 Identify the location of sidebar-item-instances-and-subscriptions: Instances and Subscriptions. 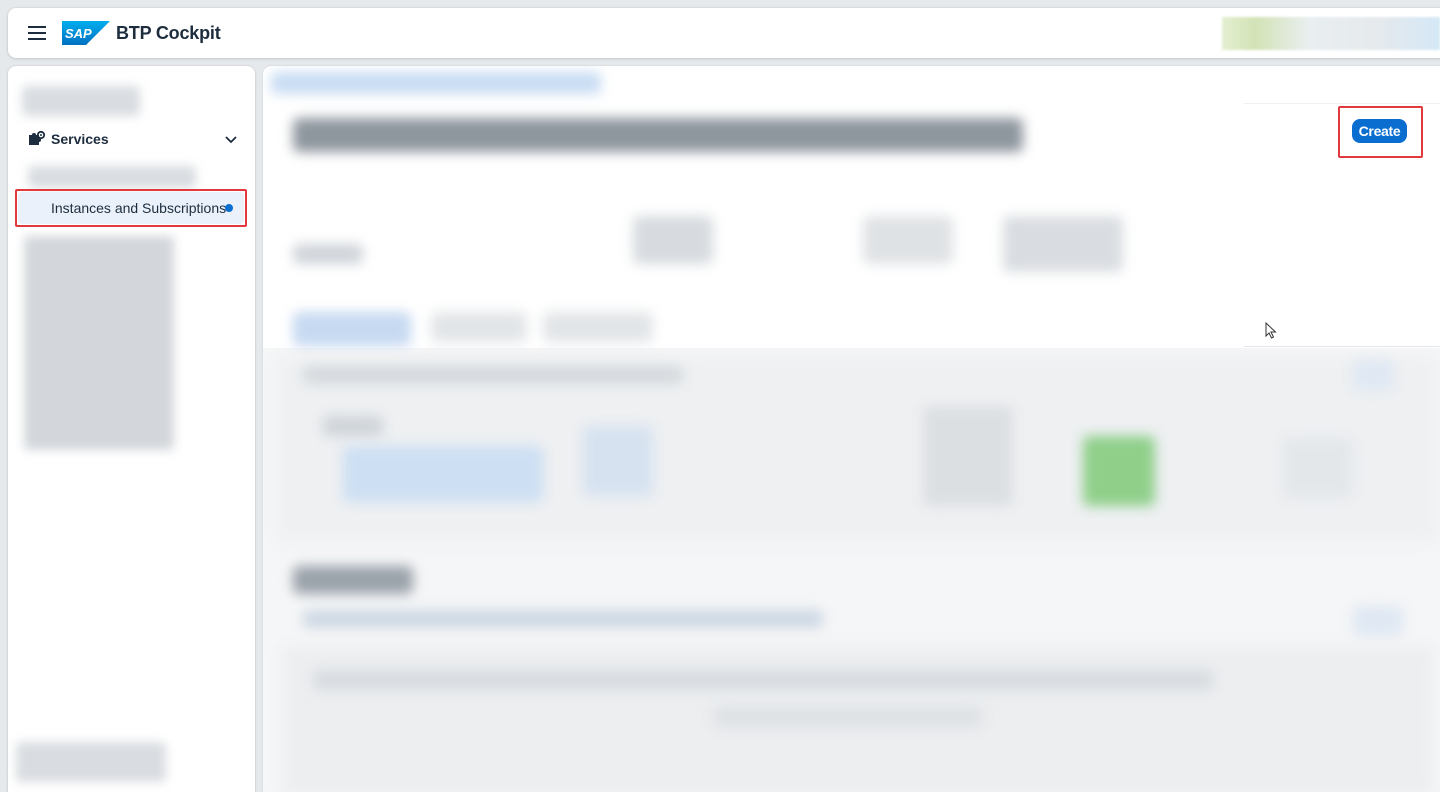
(131, 208).